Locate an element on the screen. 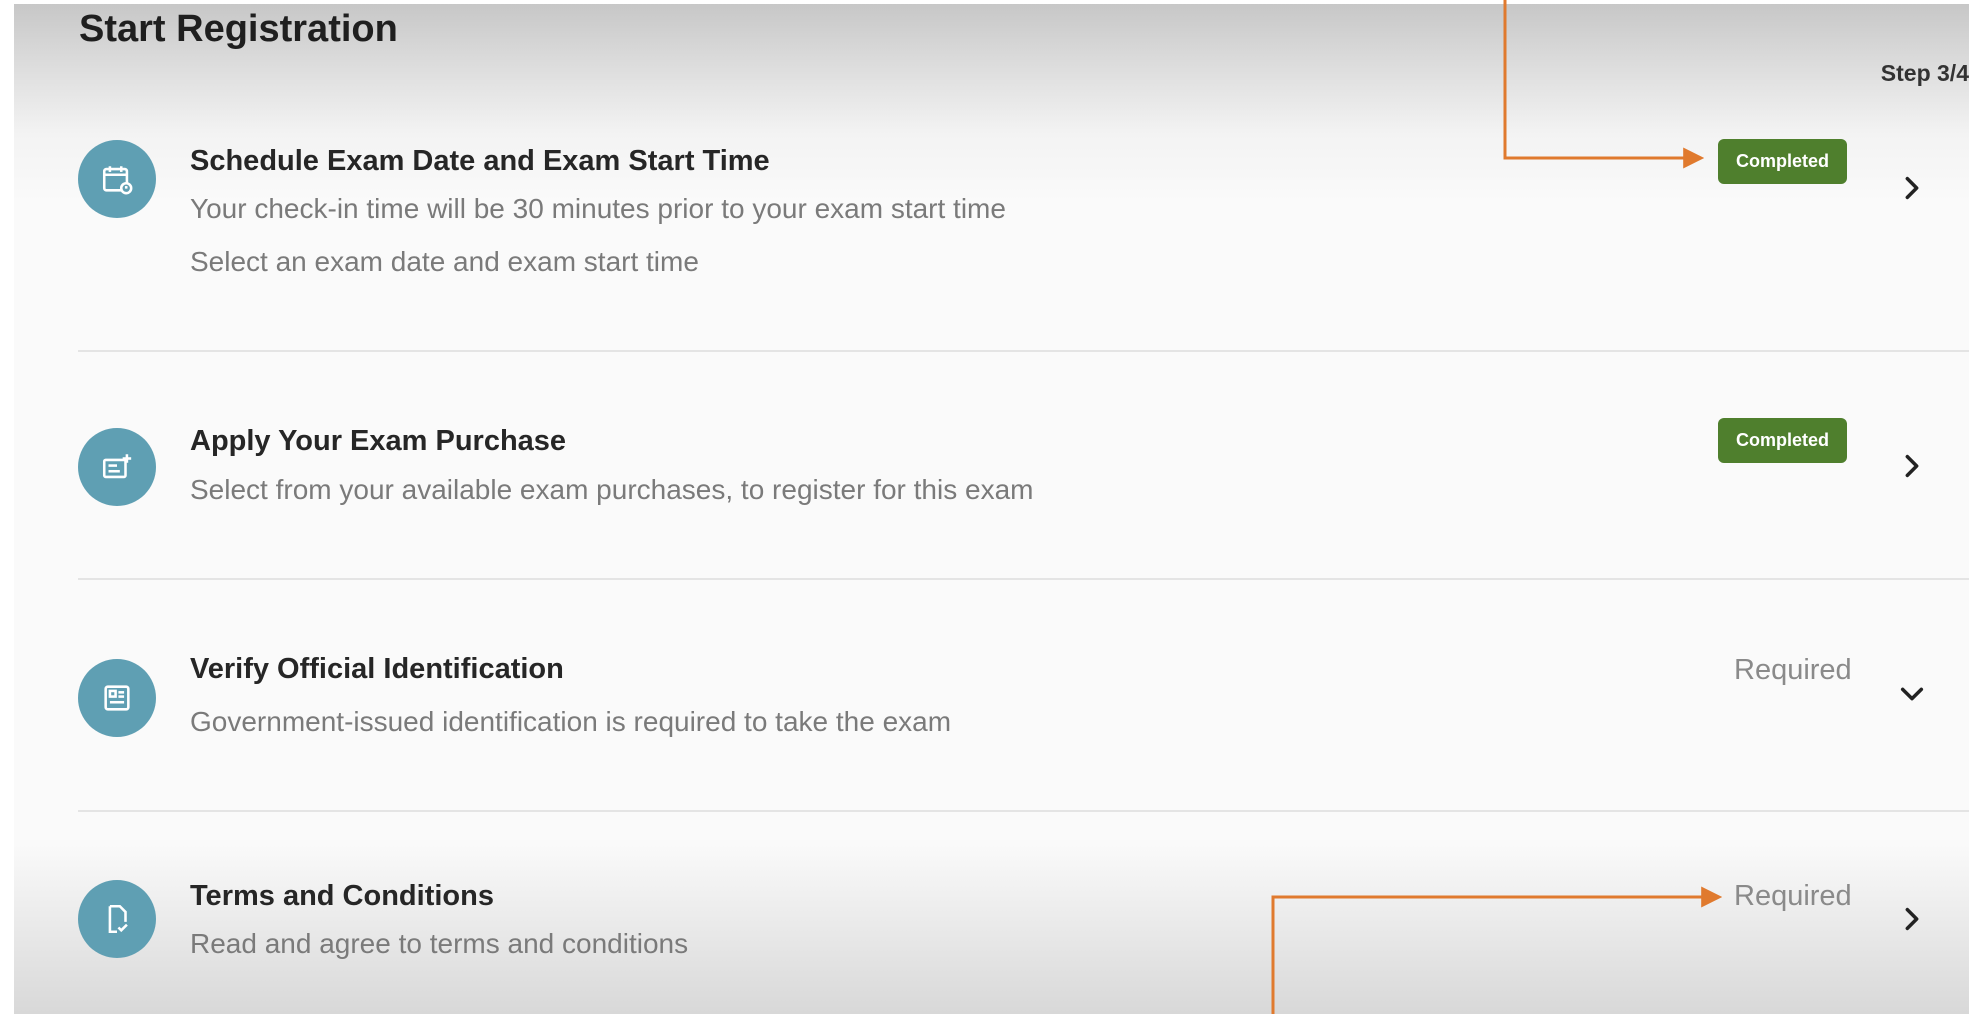 Image resolution: width=1969 pixels, height=1014 pixels. step-title: Apply Your Exam Purchase is located at coordinates (378, 441).